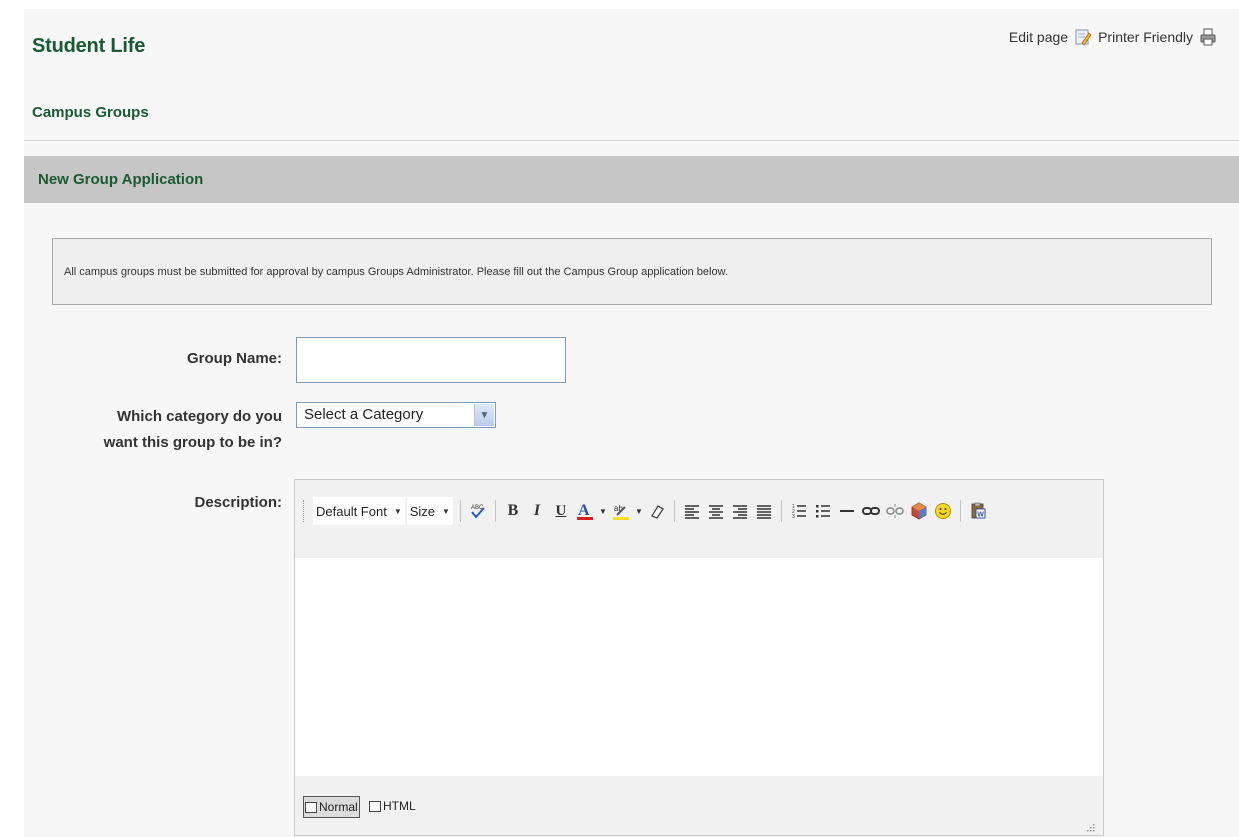  What do you see at coordinates (513, 511) in the screenshot?
I see `bold-icon: B` at bounding box center [513, 511].